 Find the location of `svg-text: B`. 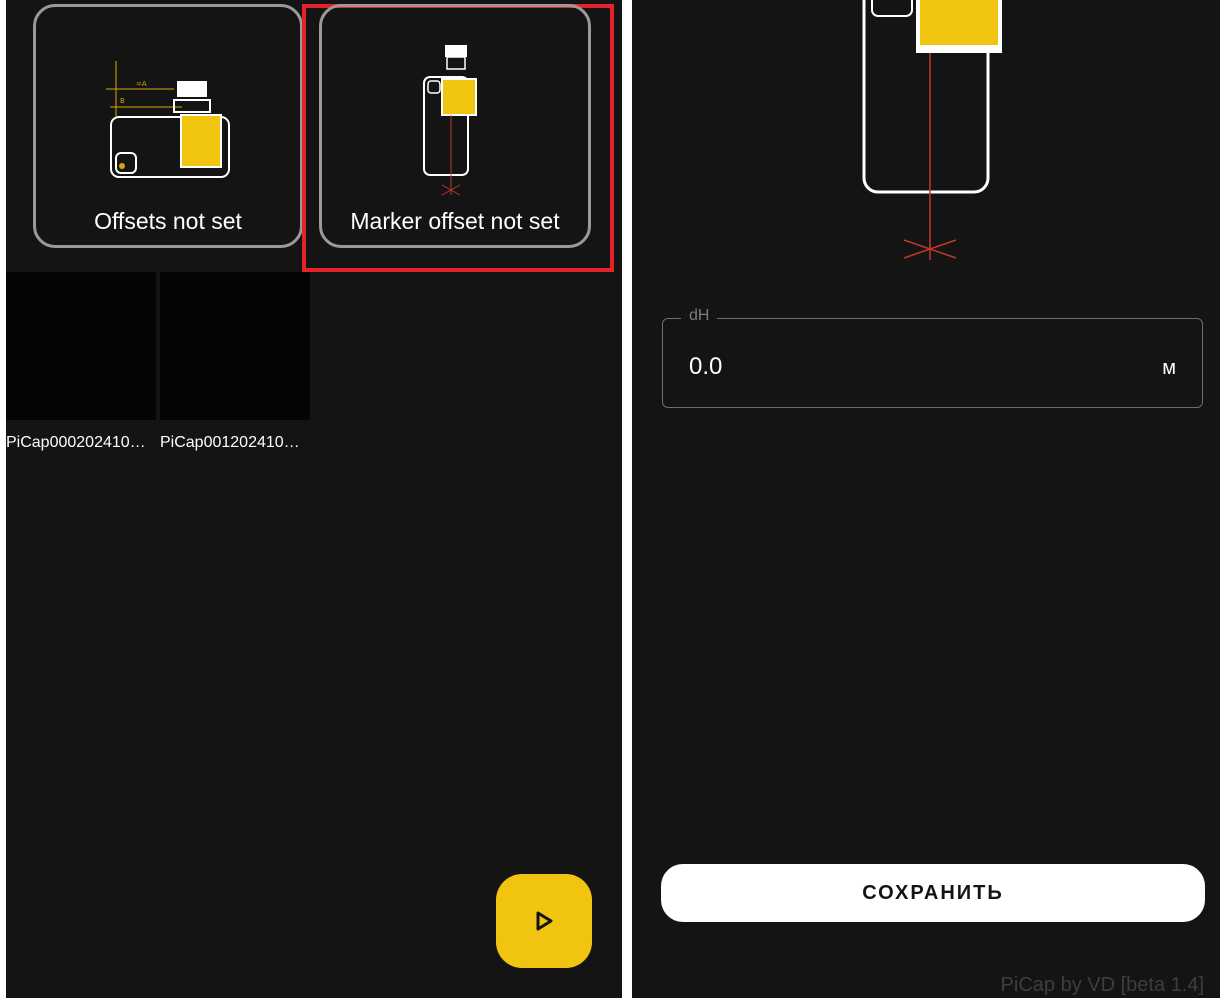

svg-text: B is located at coordinates (122, 101).